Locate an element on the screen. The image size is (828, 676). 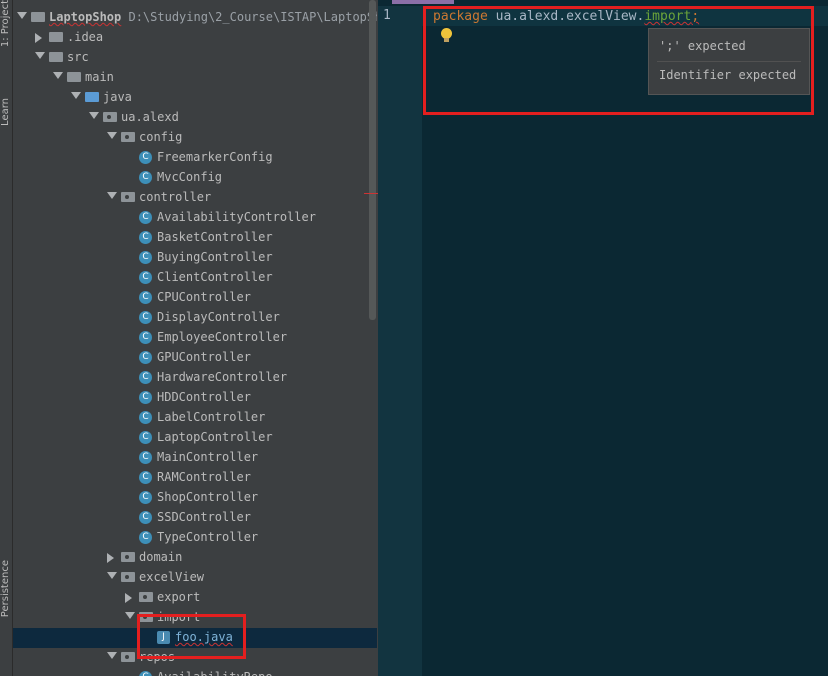
tree-node-gpucontroller: C GPUController is located at coordinates (195, 358).